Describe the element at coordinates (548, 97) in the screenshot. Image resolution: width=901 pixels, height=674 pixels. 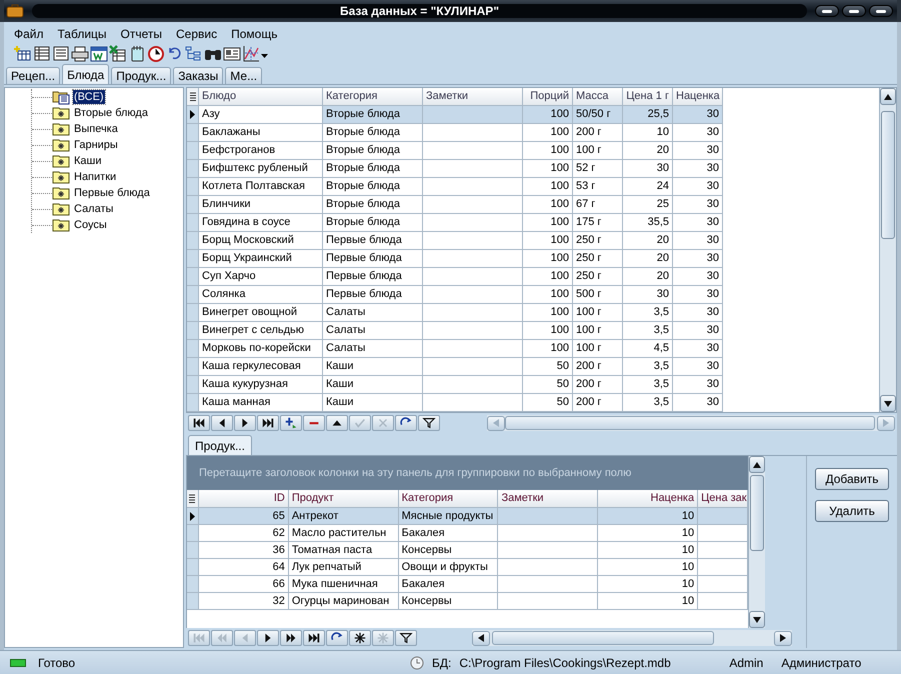
I see `column-header: Порций` at that location.